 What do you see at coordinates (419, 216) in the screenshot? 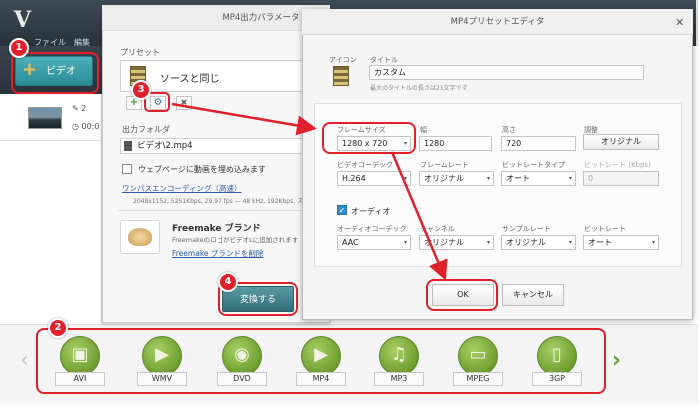
I see `arrow-frame-size-to-ok` at bounding box center [419, 216].